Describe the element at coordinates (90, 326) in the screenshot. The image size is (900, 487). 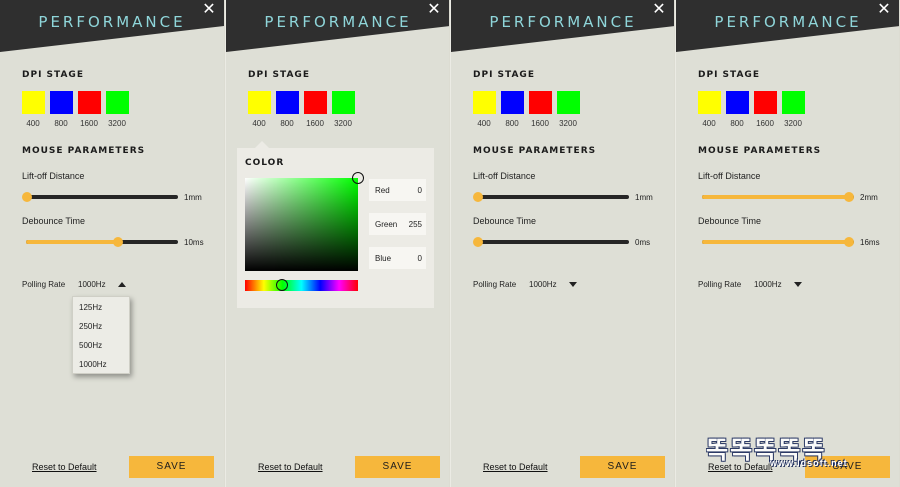
I see `polling-option-250: 250Hz` at that location.